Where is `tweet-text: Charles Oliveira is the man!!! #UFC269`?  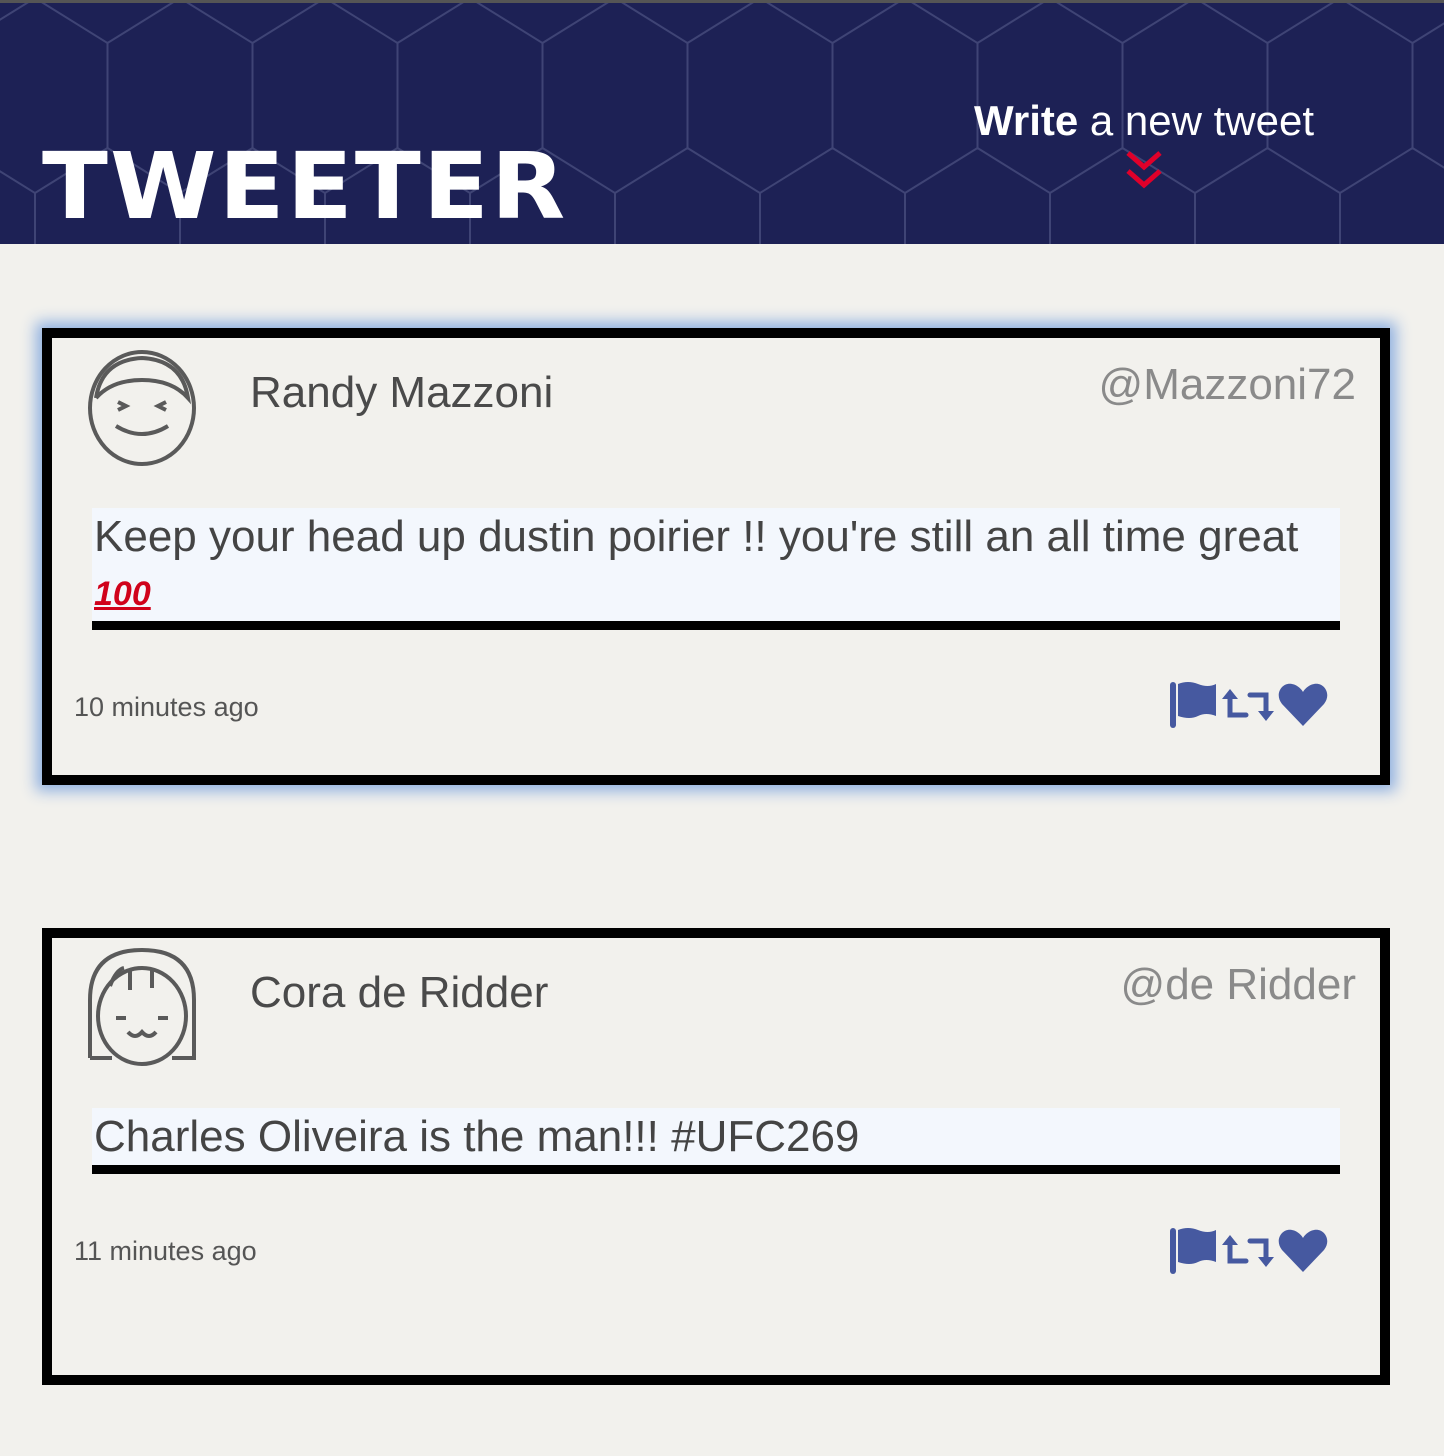 tweet-text: Charles Oliveira is the man!!! #UFC269 is located at coordinates (716, 1141).